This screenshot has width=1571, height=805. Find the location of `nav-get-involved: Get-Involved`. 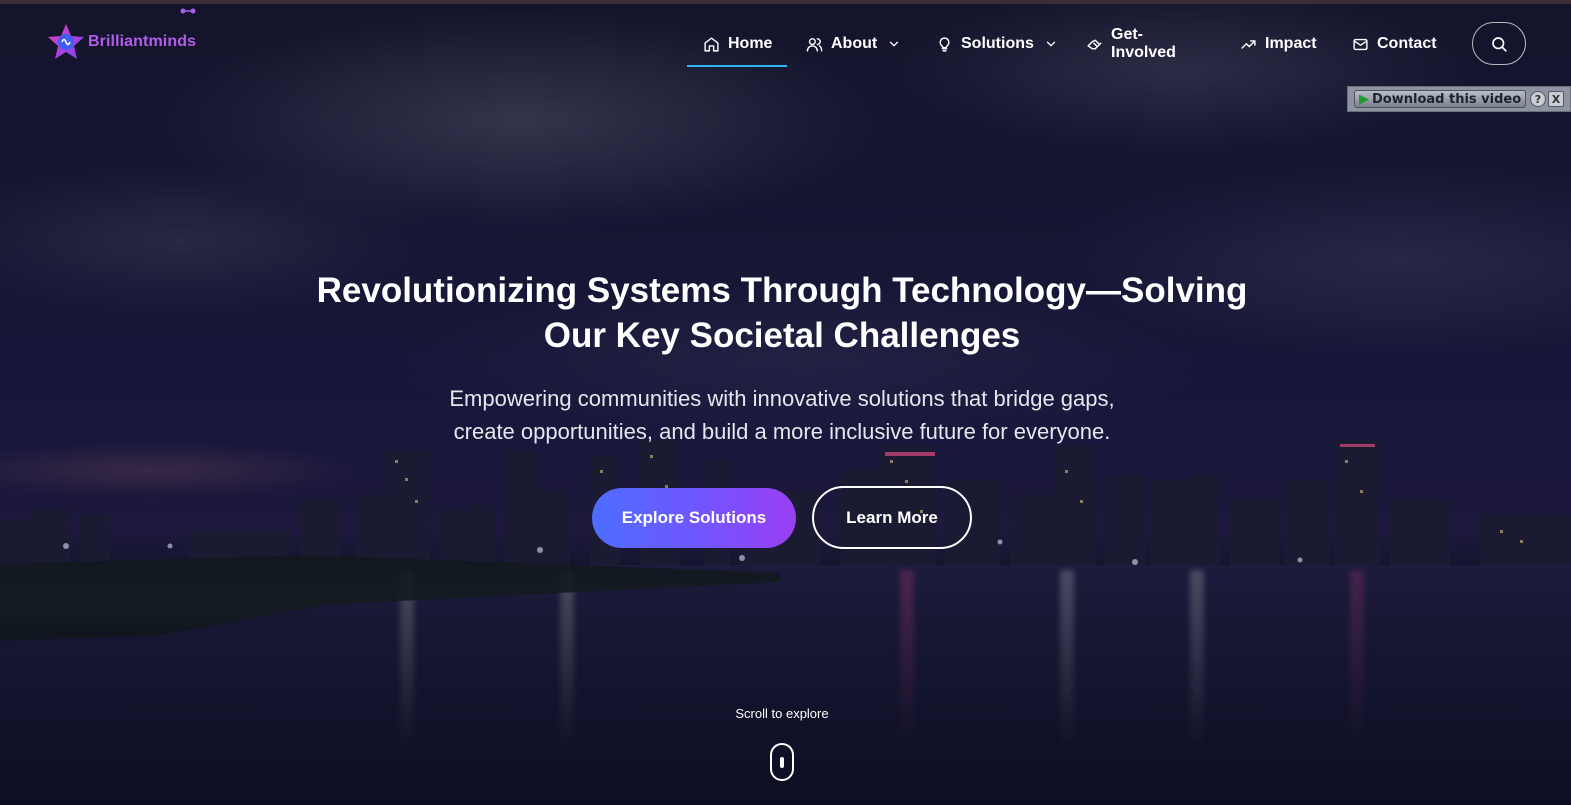

nav-get-involved: Get-Involved is located at coordinates (1131, 43).